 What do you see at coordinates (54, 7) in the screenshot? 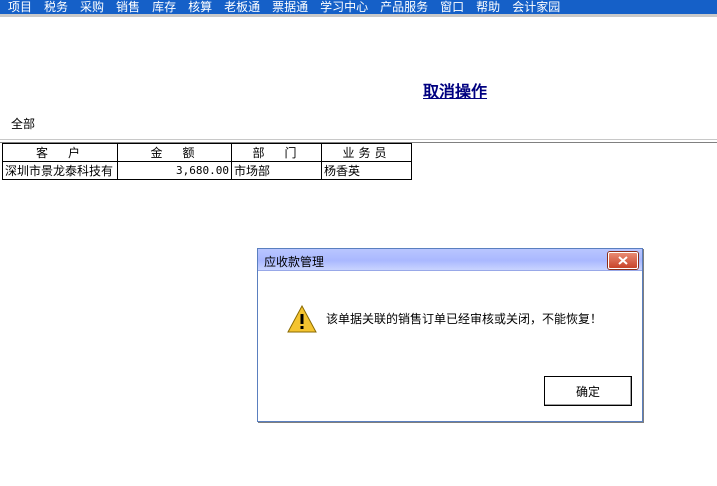
I see `menu-item-tax: 税务` at bounding box center [54, 7].